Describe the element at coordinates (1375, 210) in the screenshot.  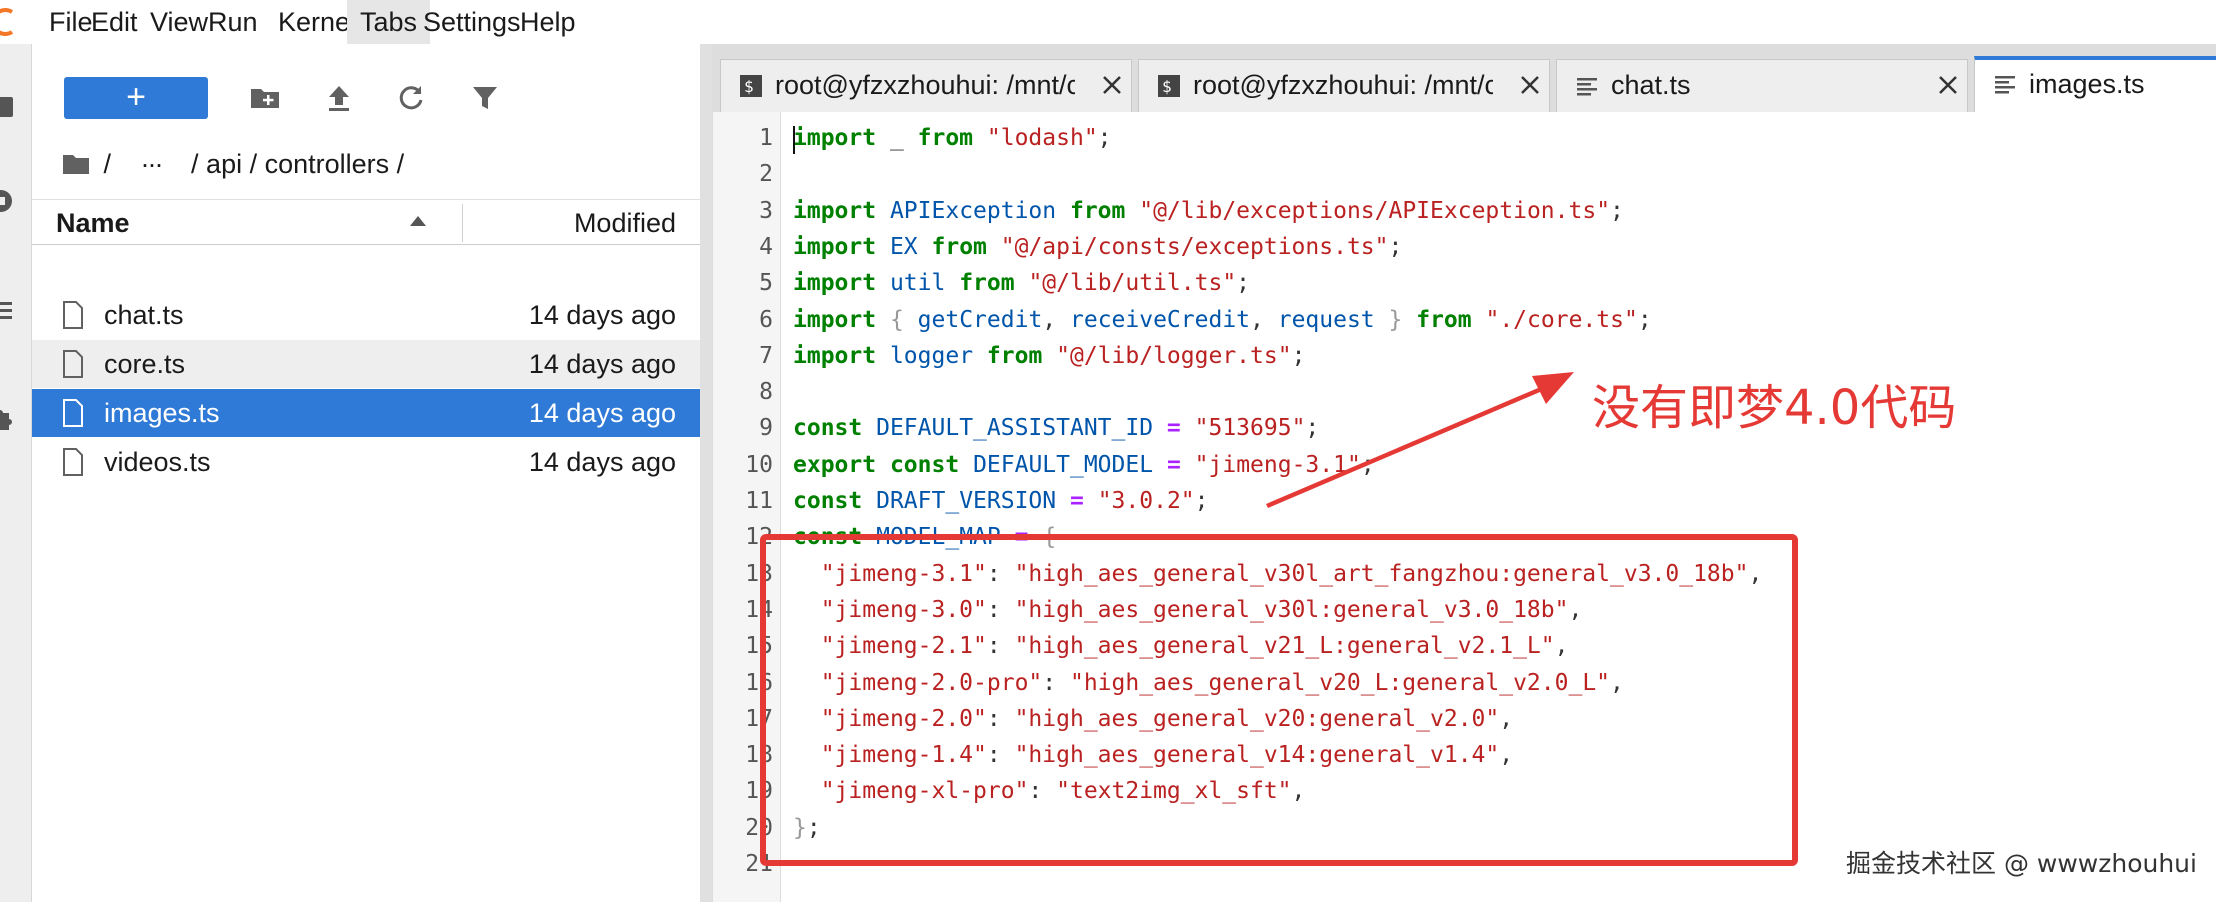
I see `code-token: "@/lib/exceptions/APIException.ts"` at that location.